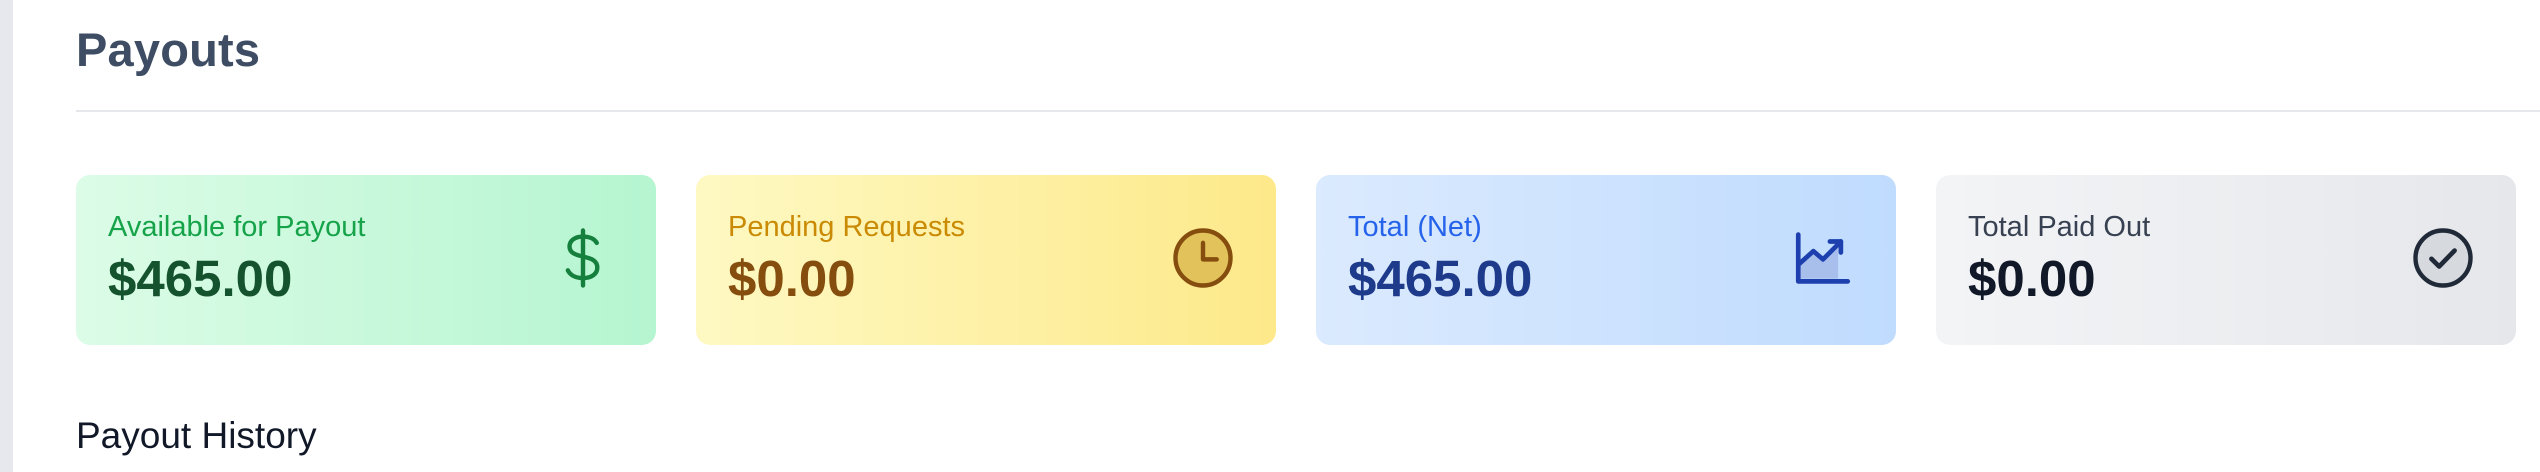 The height and width of the screenshot is (472, 2540). What do you see at coordinates (2226, 260) in the screenshot?
I see `total-paid-out-card: Total Paid Out $0.00` at bounding box center [2226, 260].